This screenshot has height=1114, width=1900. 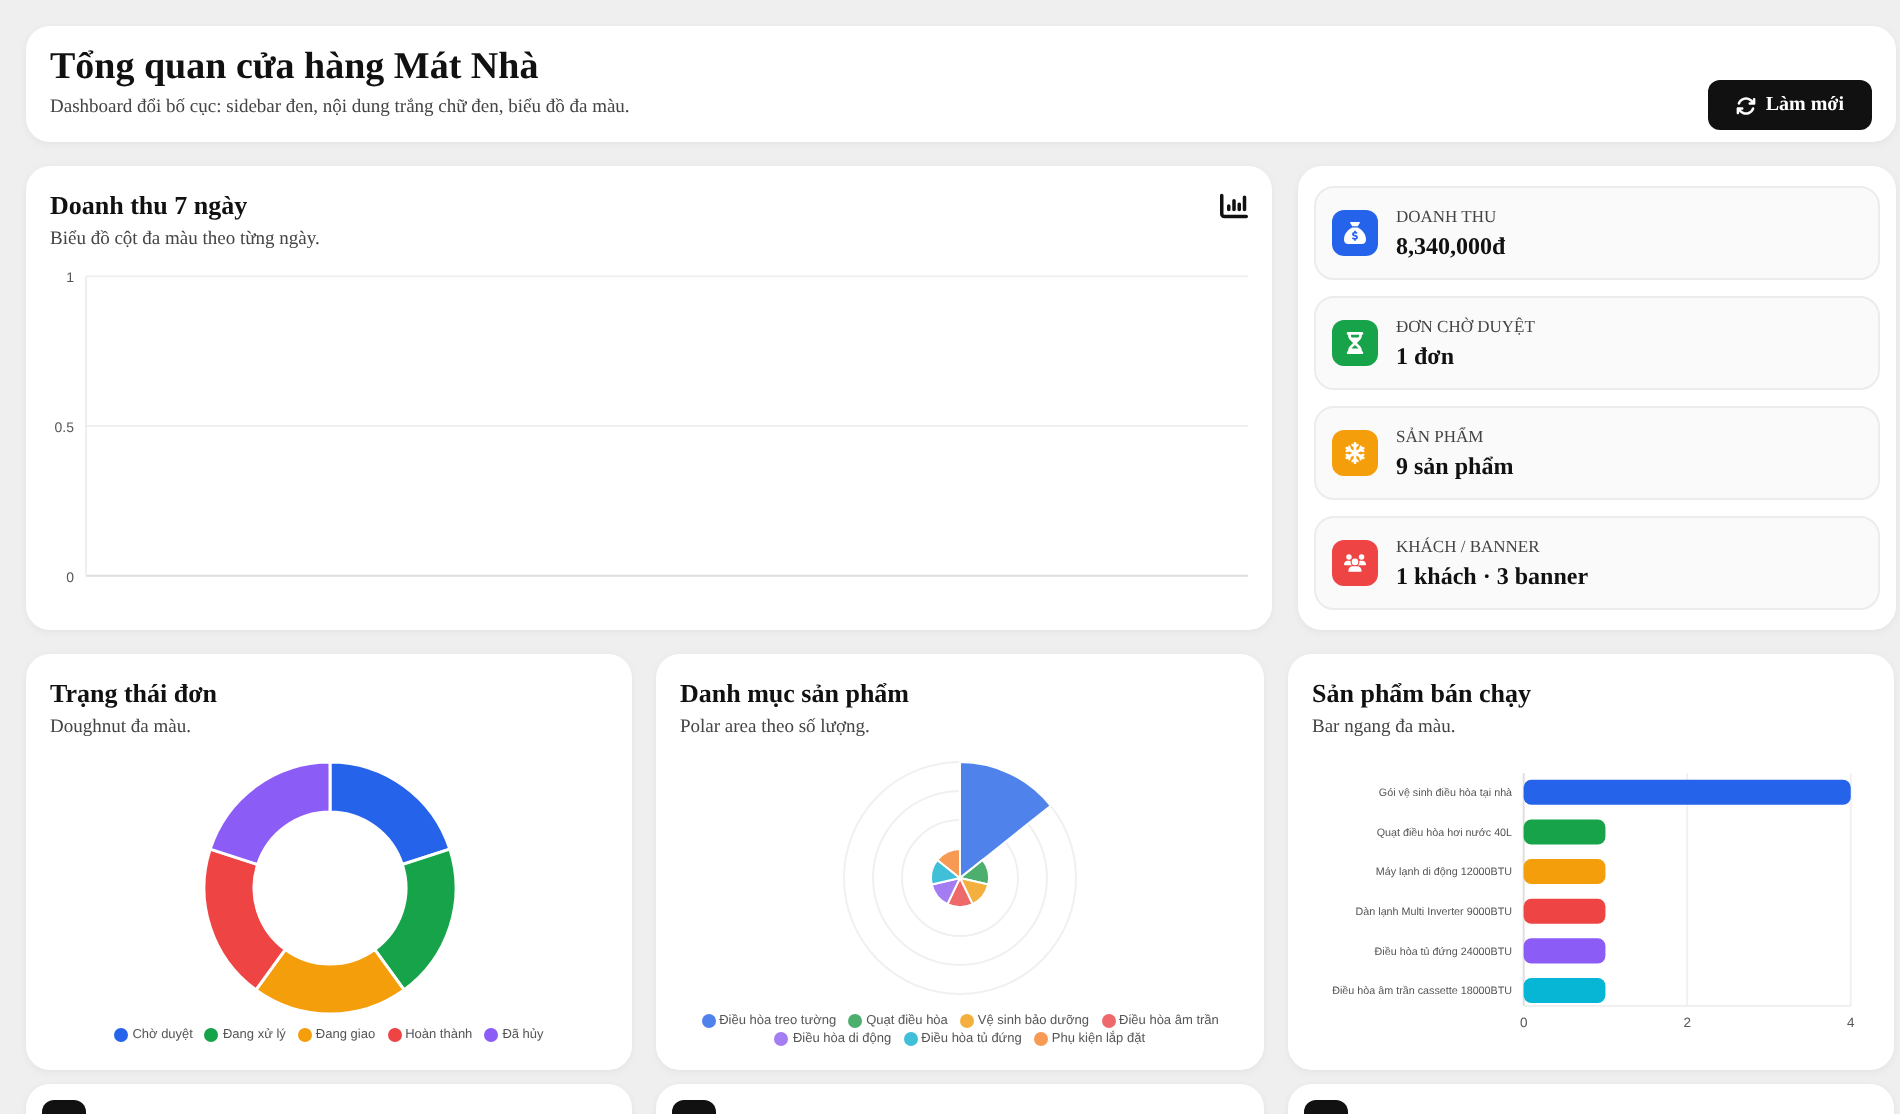 What do you see at coordinates (1234, 206) in the screenshot?
I see `bar-chart-icon` at bounding box center [1234, 206].